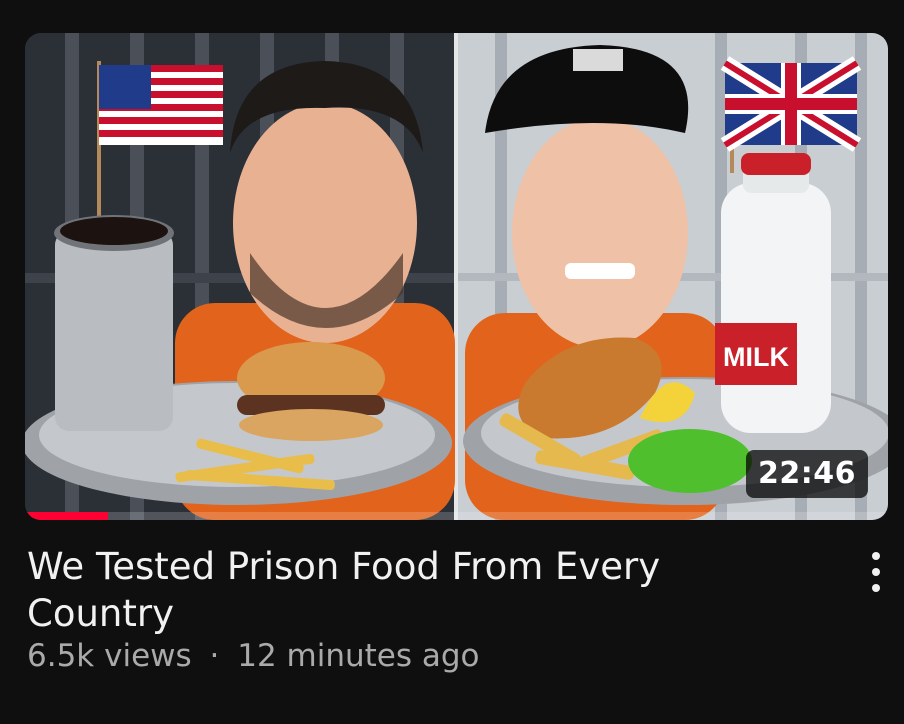 The image size is (904, 724). I want to click on duration-badge: 22:46, so click(807, 474).